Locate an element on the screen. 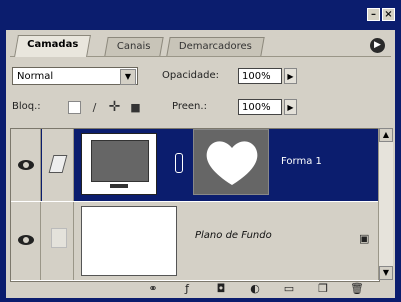 The height and width of the screenshot is (302, 401). layer-name: Forma 1 is located at coordinates (301, 161).